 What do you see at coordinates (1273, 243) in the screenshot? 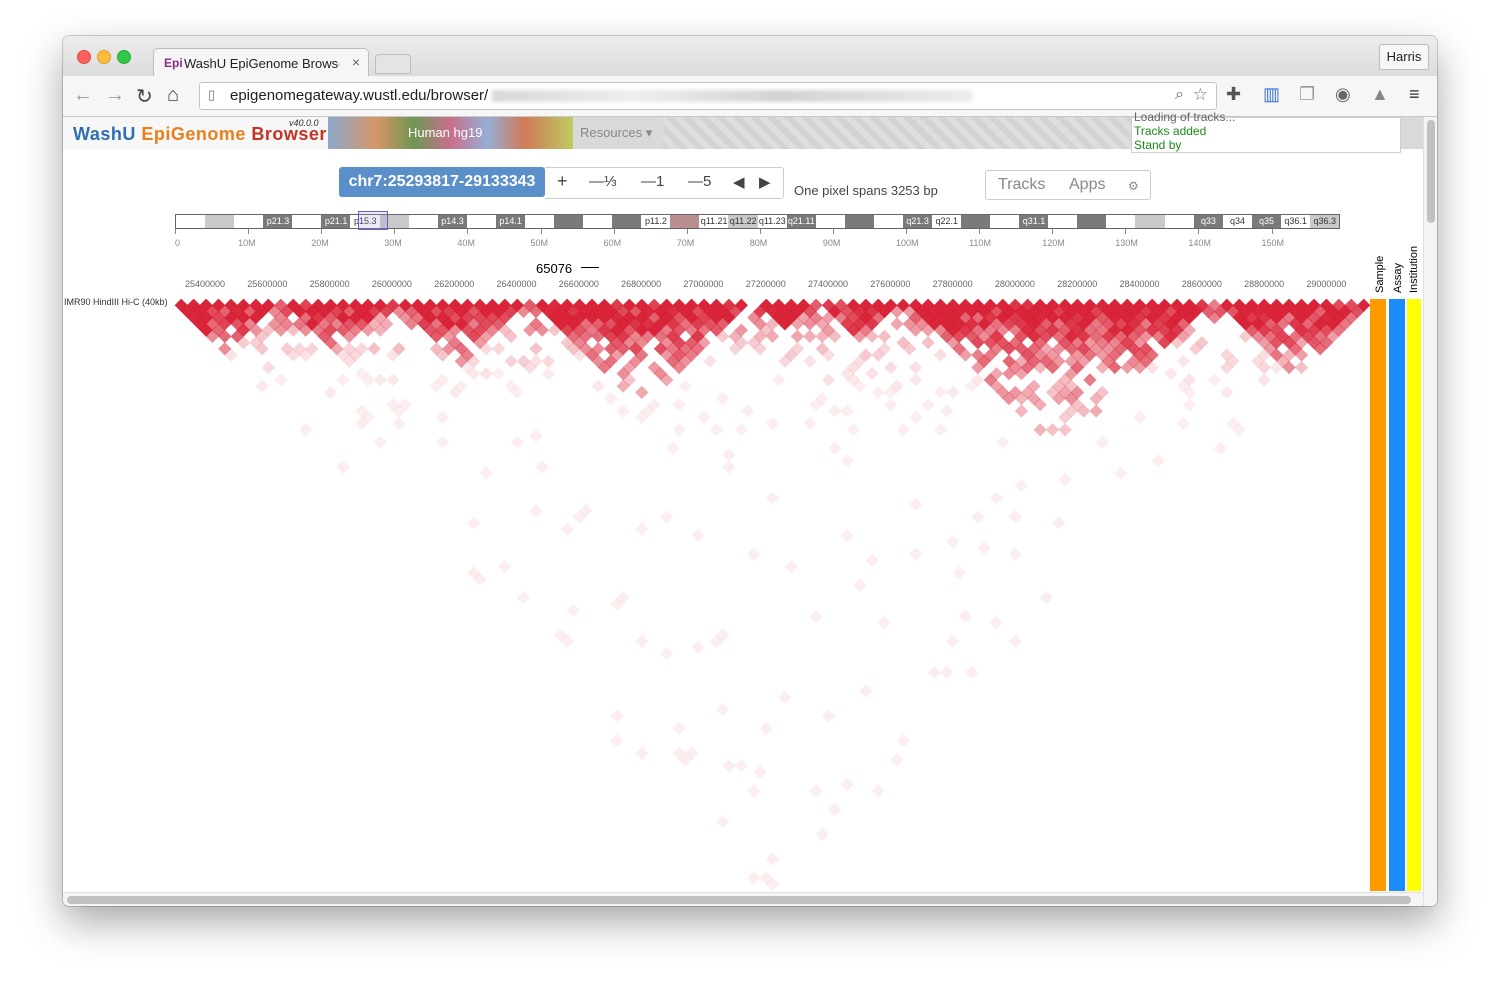
I see `ruler-label: 150M` at bounding box center [1273, 243].